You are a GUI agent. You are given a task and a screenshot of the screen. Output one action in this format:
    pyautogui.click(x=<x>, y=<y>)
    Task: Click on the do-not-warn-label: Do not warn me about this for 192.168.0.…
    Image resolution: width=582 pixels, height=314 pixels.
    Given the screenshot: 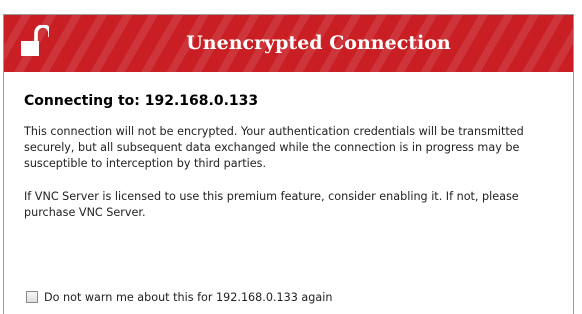 What is the action you would take?
    pyautogui.click(x=188, y=297)
    